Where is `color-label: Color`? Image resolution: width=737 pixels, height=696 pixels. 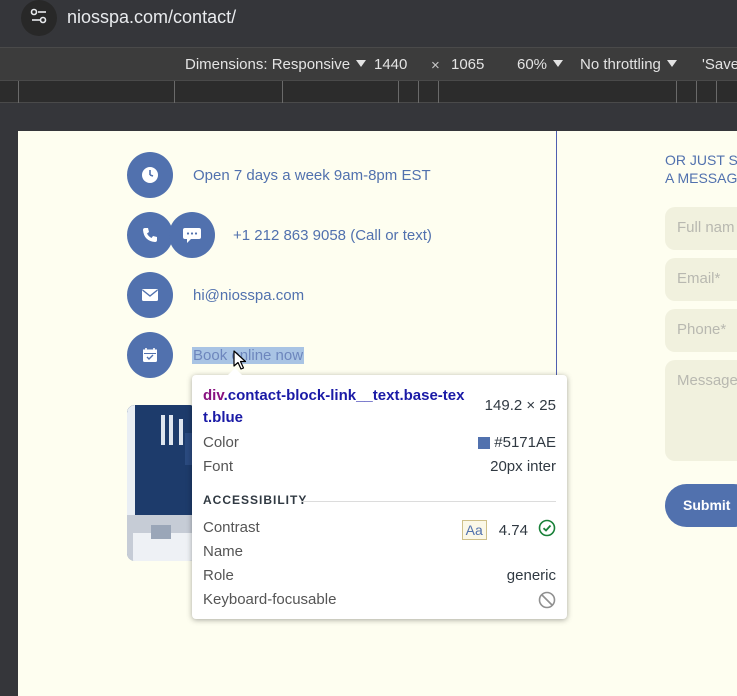
color-label: Color is located at coordinates (221, 442).